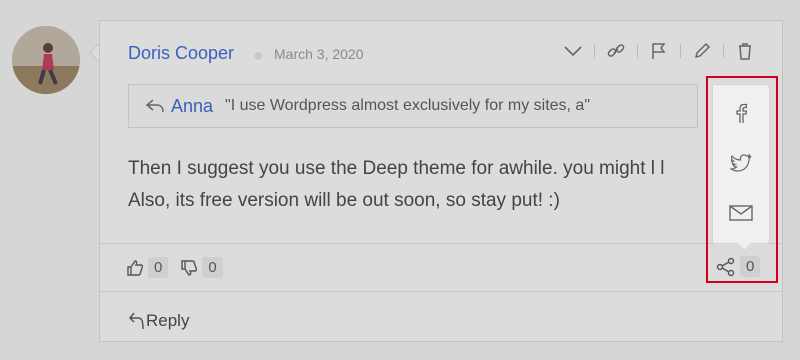 The height and width of the screenshot is (360, 800). I want to click on link-icon, so click(616, 51).